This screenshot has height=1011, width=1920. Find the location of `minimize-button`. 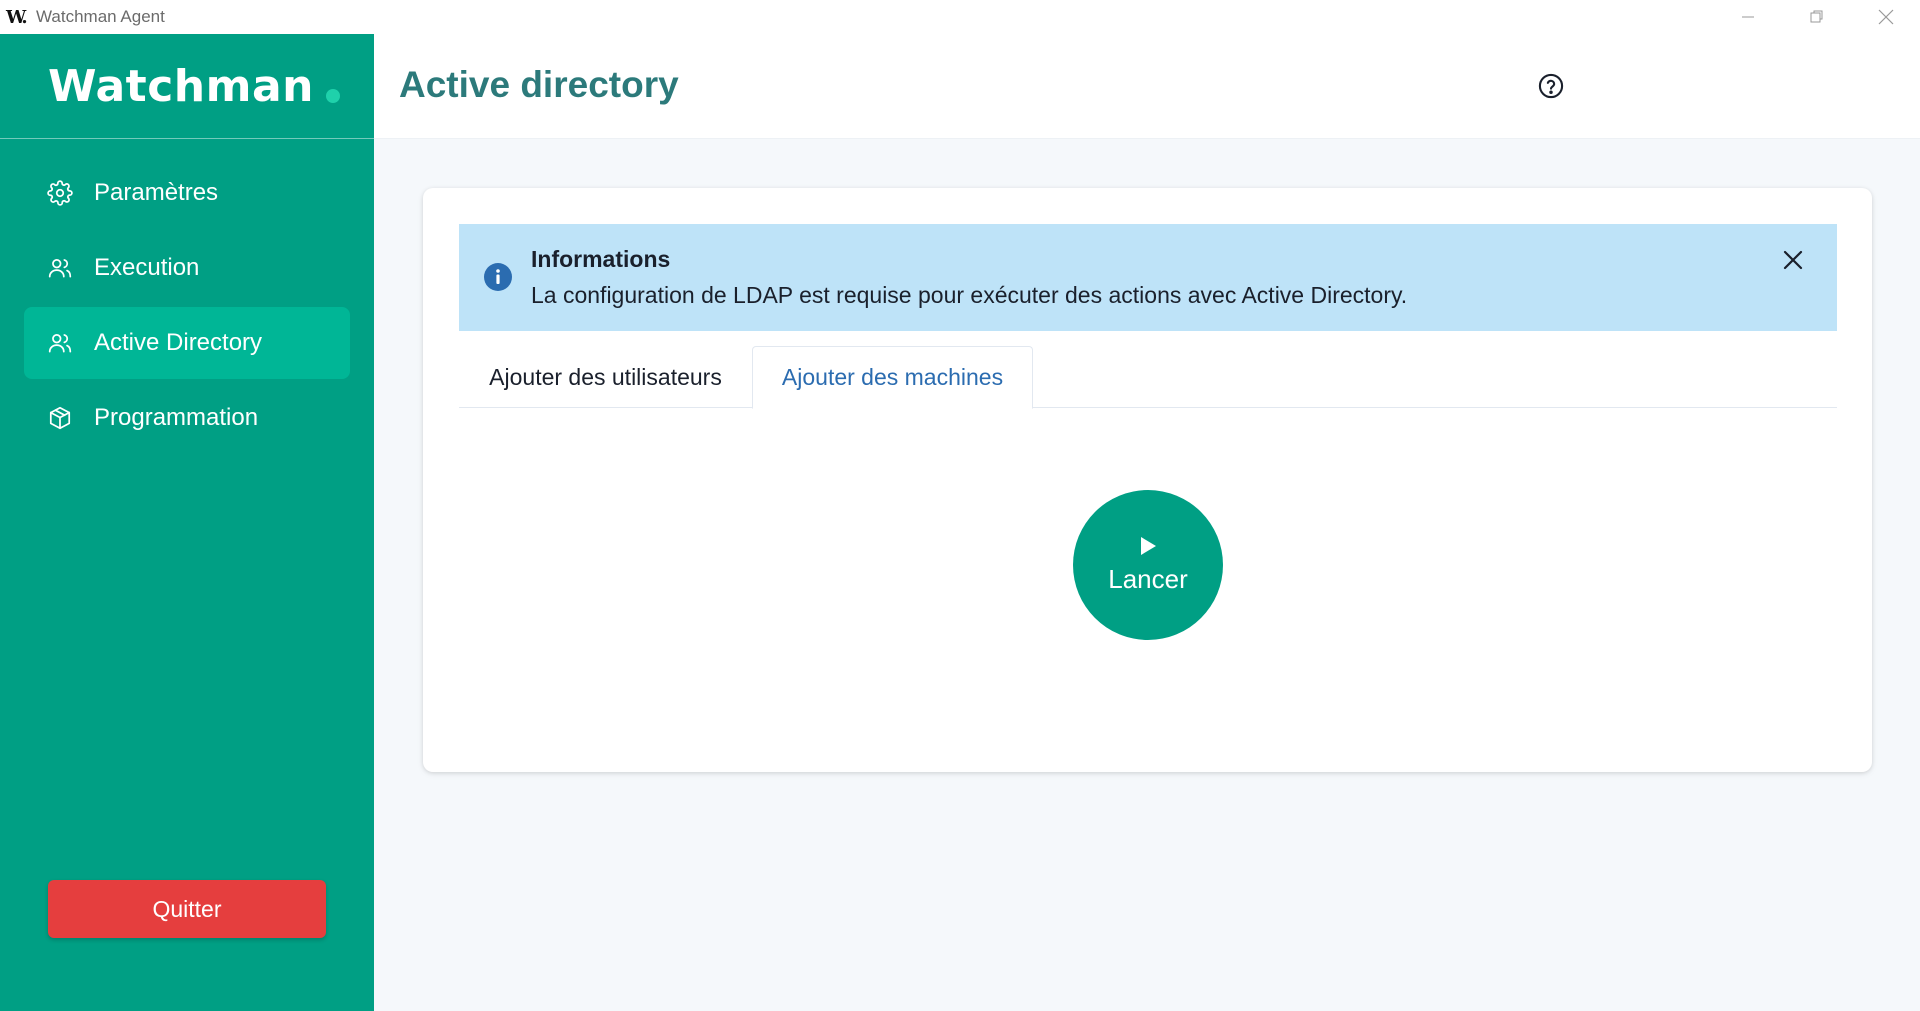

minimize-button is located at coordinates (1747, 17).